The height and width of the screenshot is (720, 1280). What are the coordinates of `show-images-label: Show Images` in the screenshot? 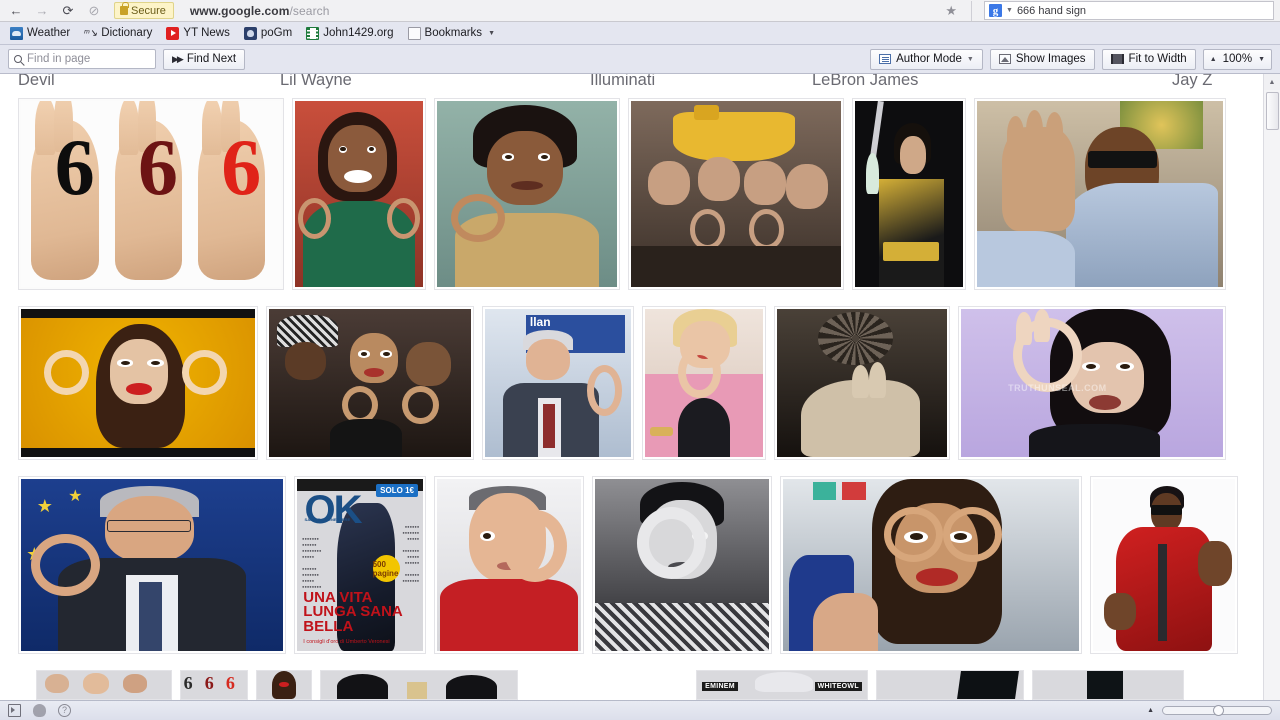 It's located at (1050, 59).